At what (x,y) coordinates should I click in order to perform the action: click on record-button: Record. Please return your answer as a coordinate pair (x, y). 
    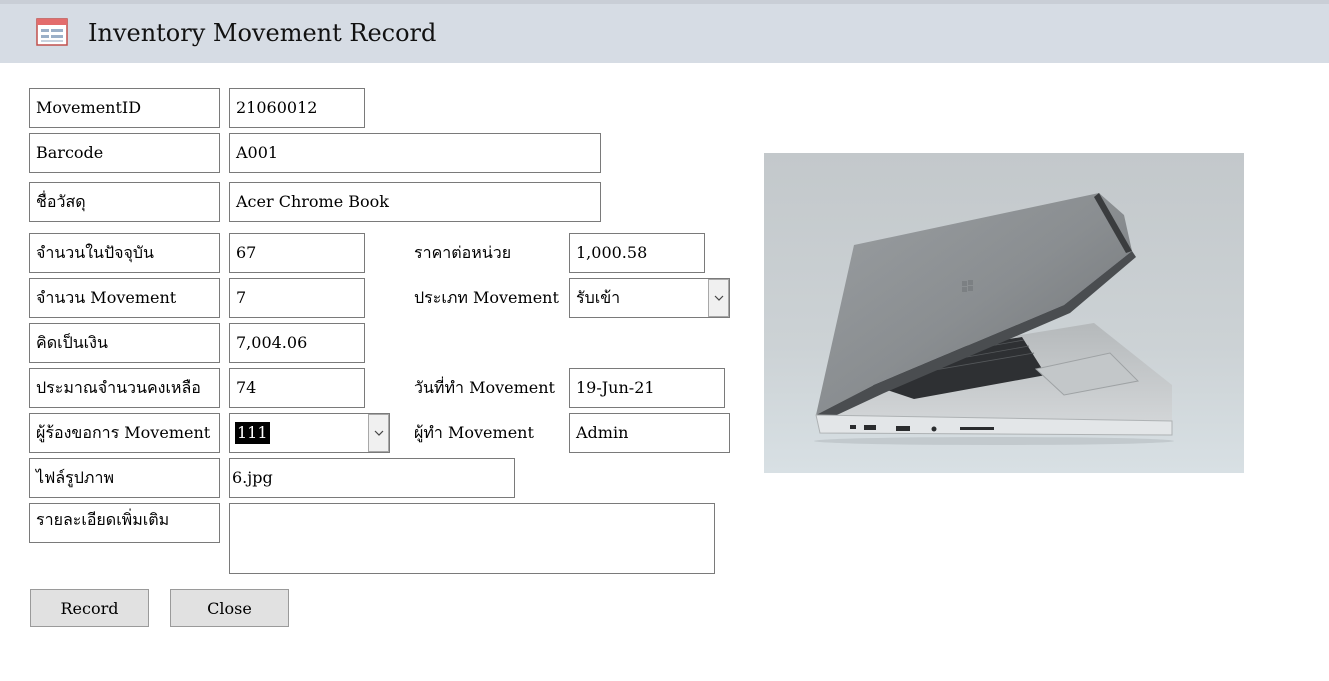
    Looking at the image, I should click on (89, 608).